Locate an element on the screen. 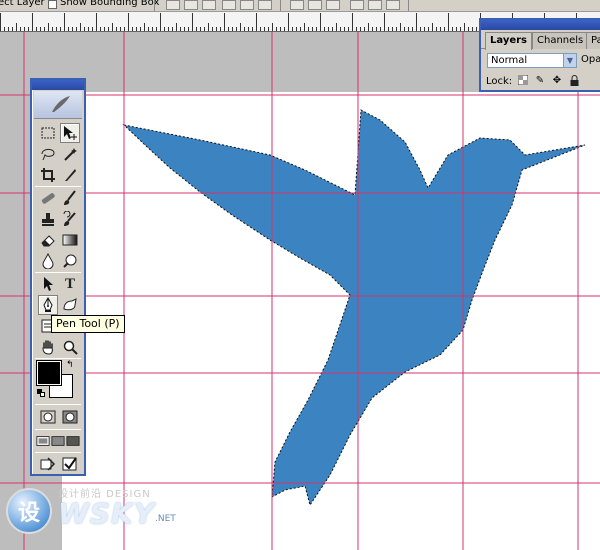  quick-mask-mode-icon is located at coordinates (70, 417).